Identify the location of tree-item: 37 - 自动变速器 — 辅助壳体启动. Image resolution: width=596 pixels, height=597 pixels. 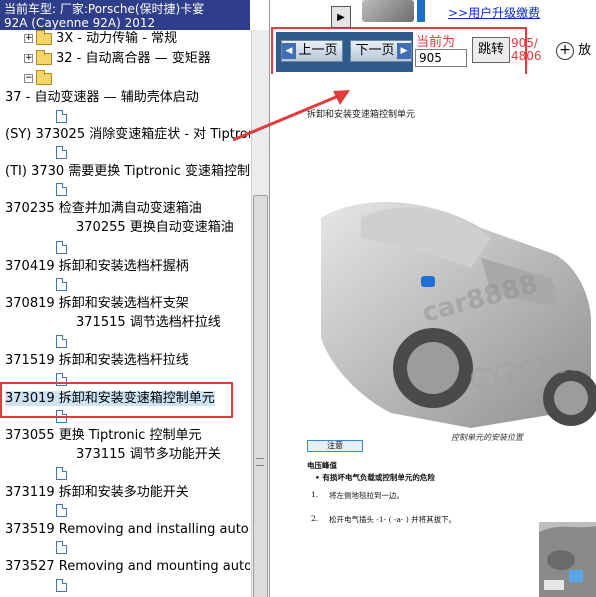
(102, 98).